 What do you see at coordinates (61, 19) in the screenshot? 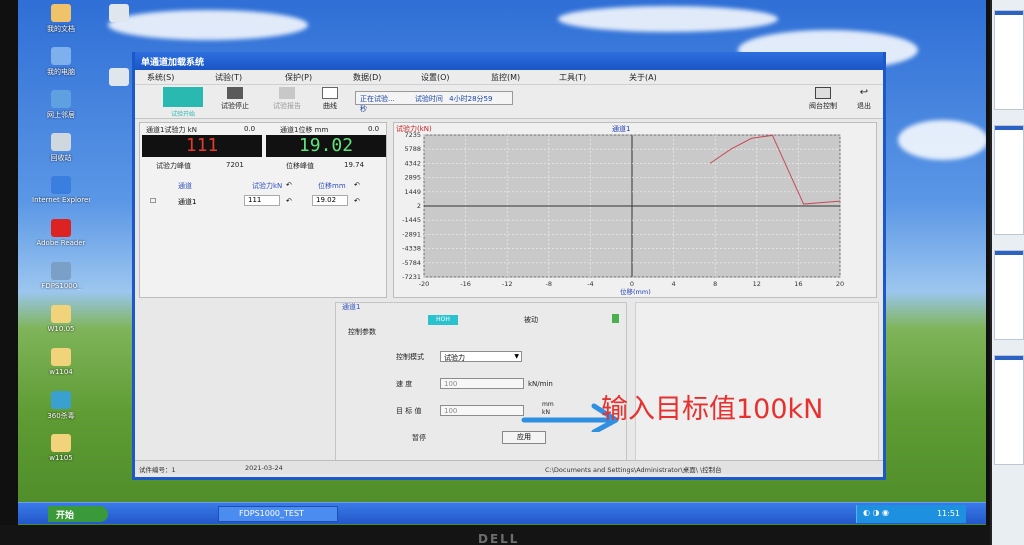
I see `desktop-icon: 我的文档` at bounding box center [61, 19].